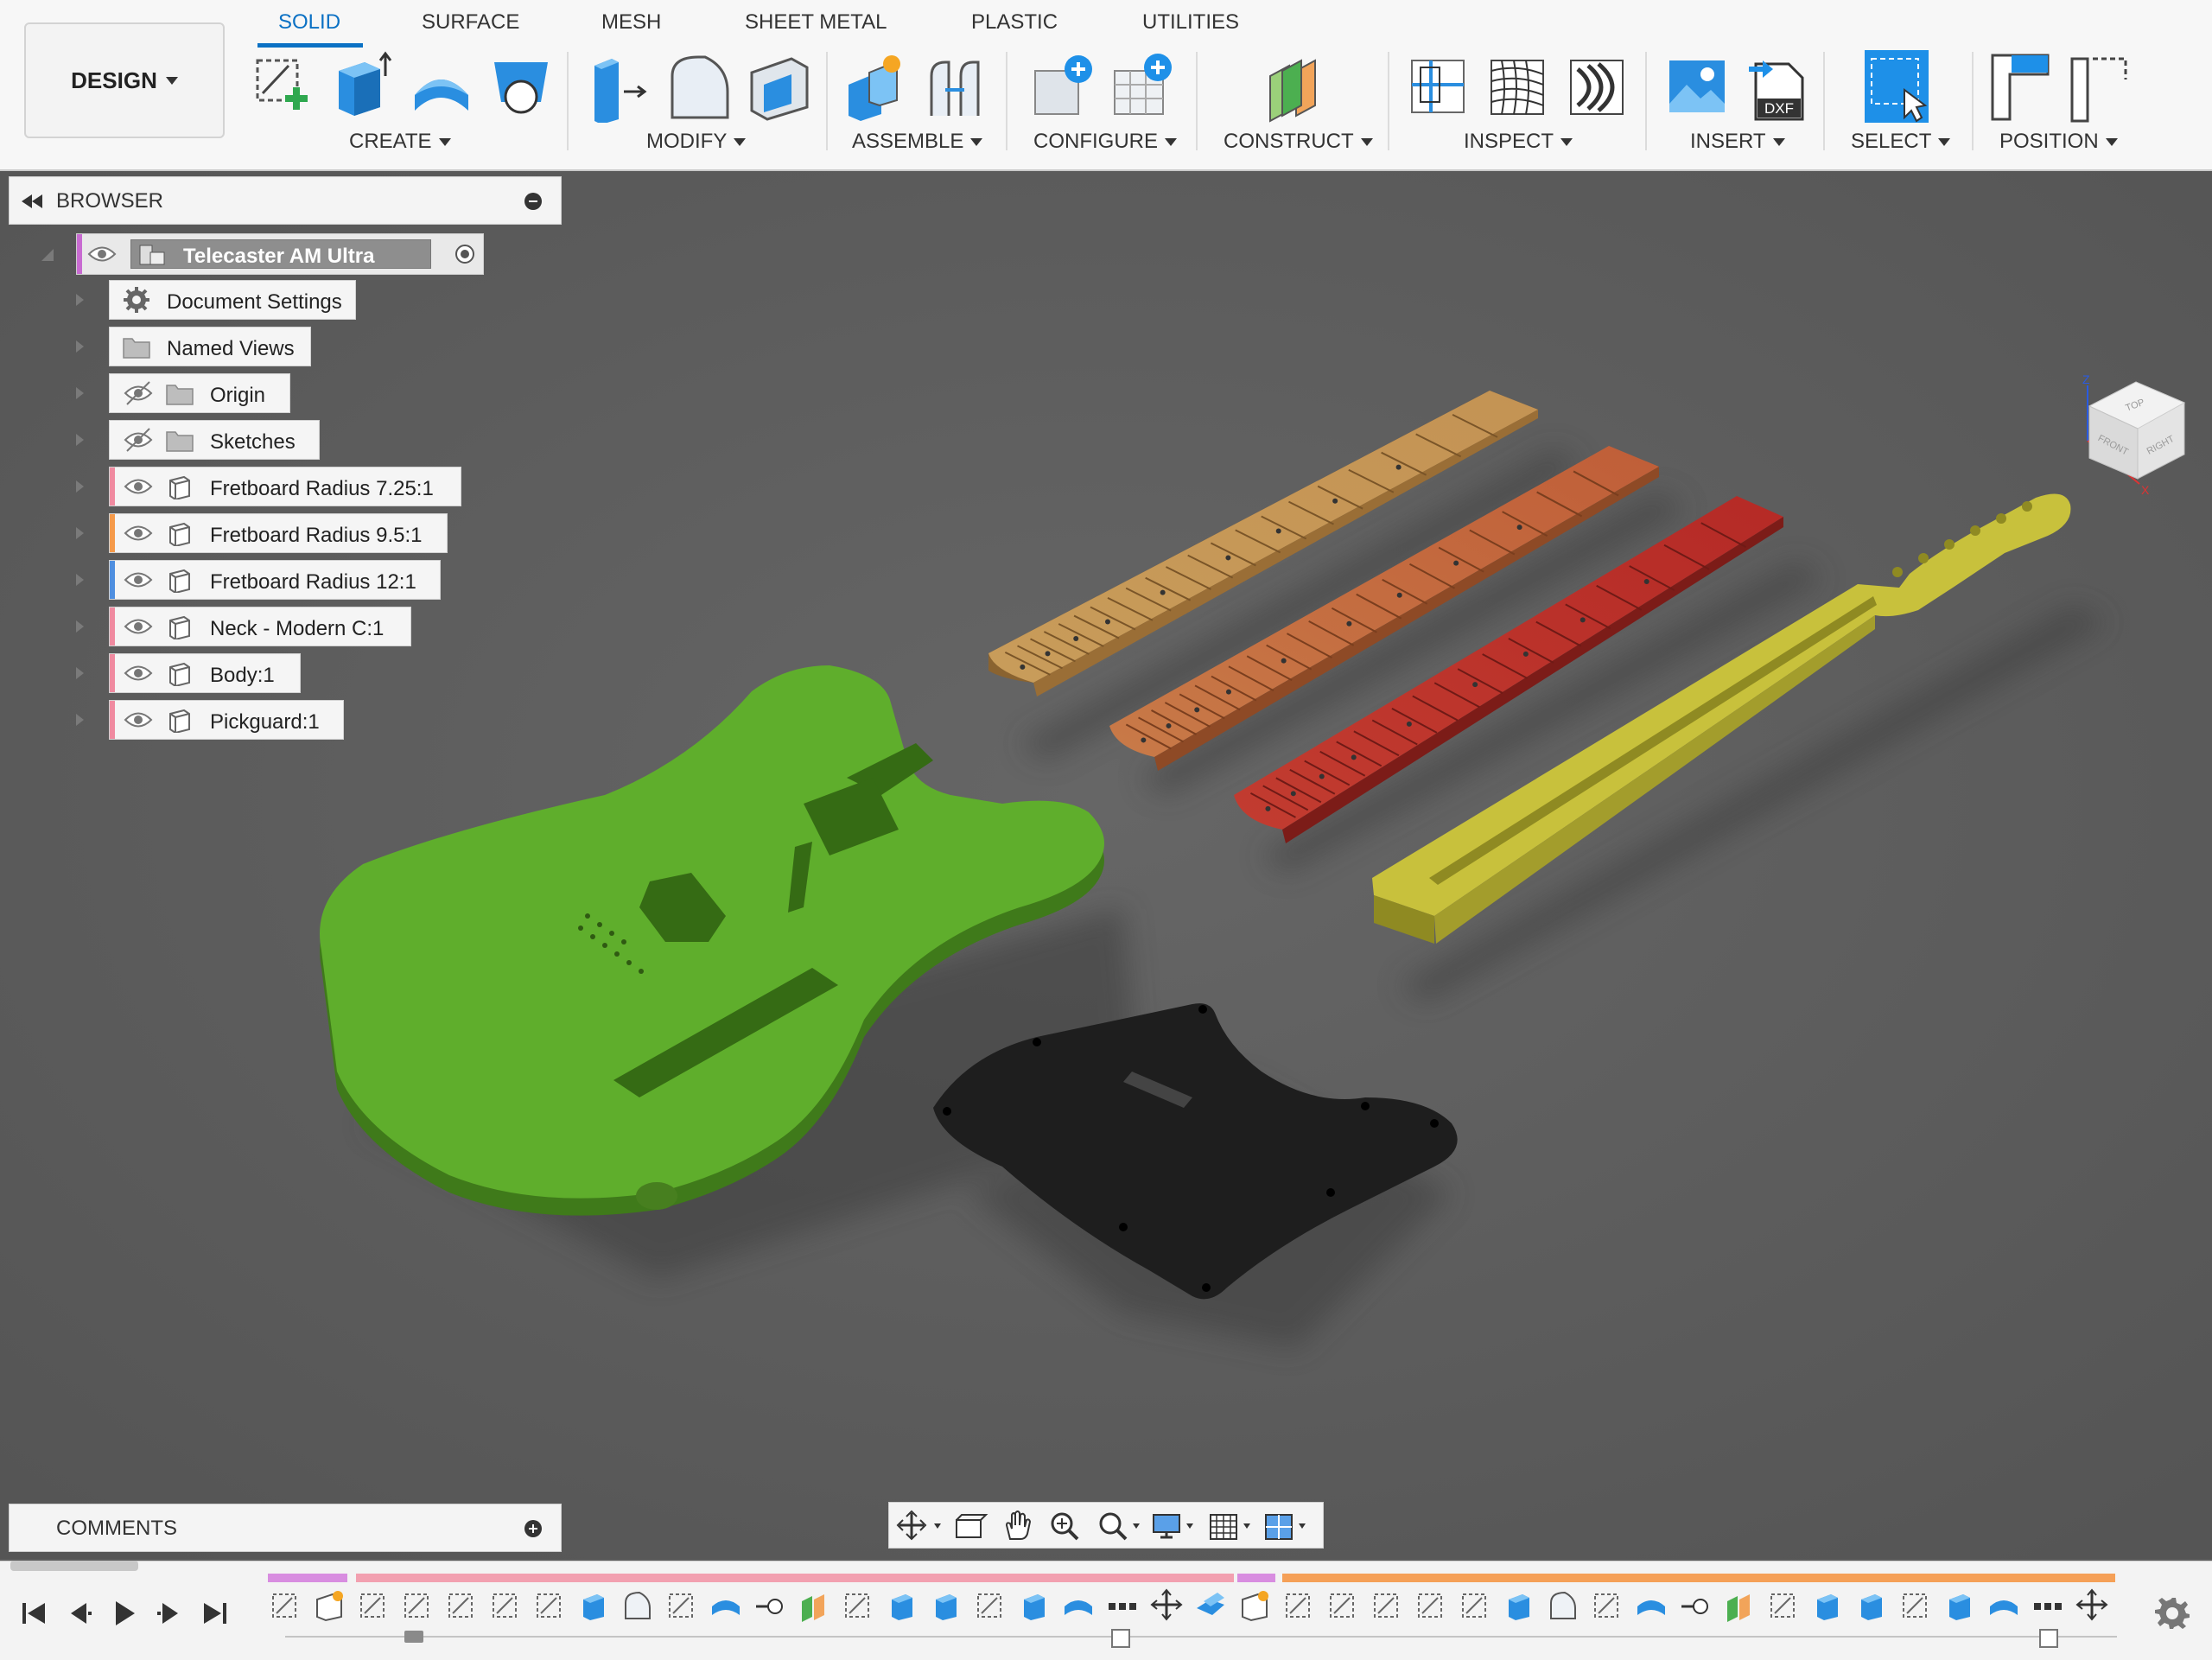 Image resolution: width=2212 pixels, height=1660 pixels. What do you see at coordinates (32, 201) in the screenshot?
I see `collapse-panel-icon` at bounding box center [32, 201].